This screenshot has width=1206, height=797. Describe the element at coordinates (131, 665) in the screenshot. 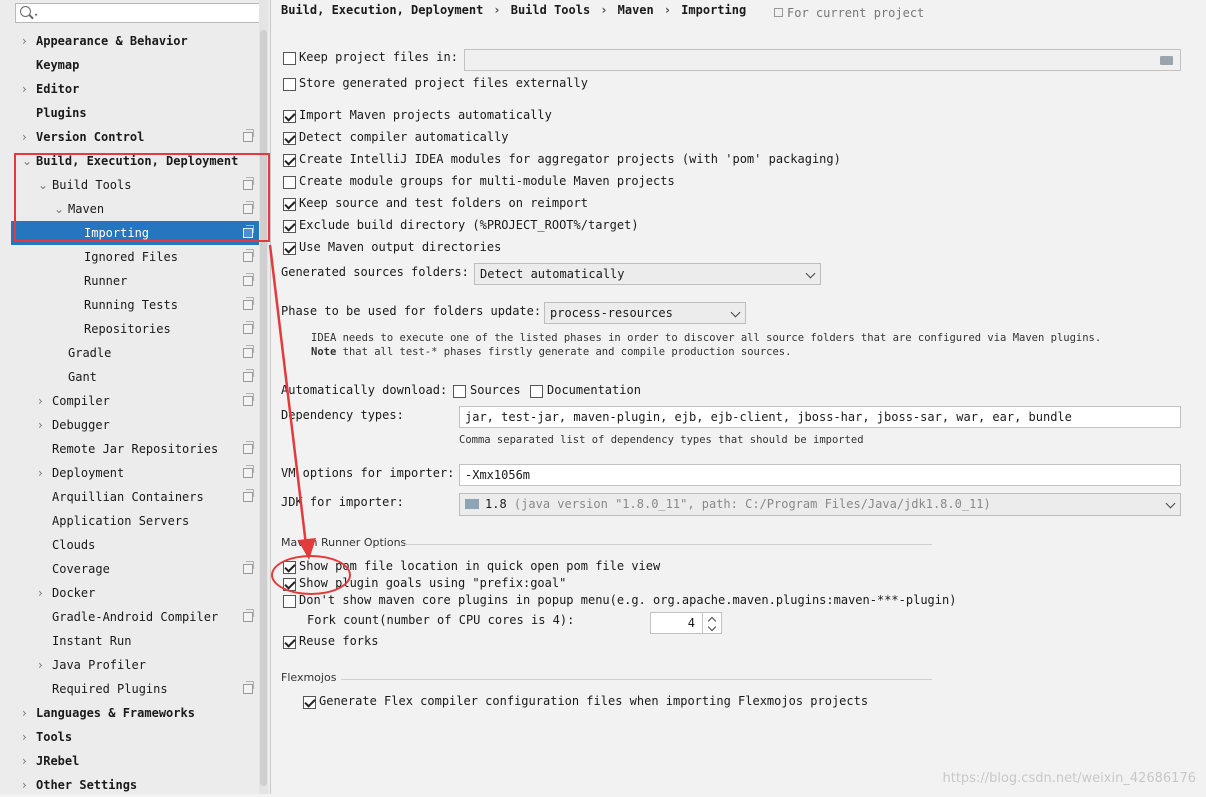

I see `sidebar-item-java-profiler: › Java Profiler` at that location.